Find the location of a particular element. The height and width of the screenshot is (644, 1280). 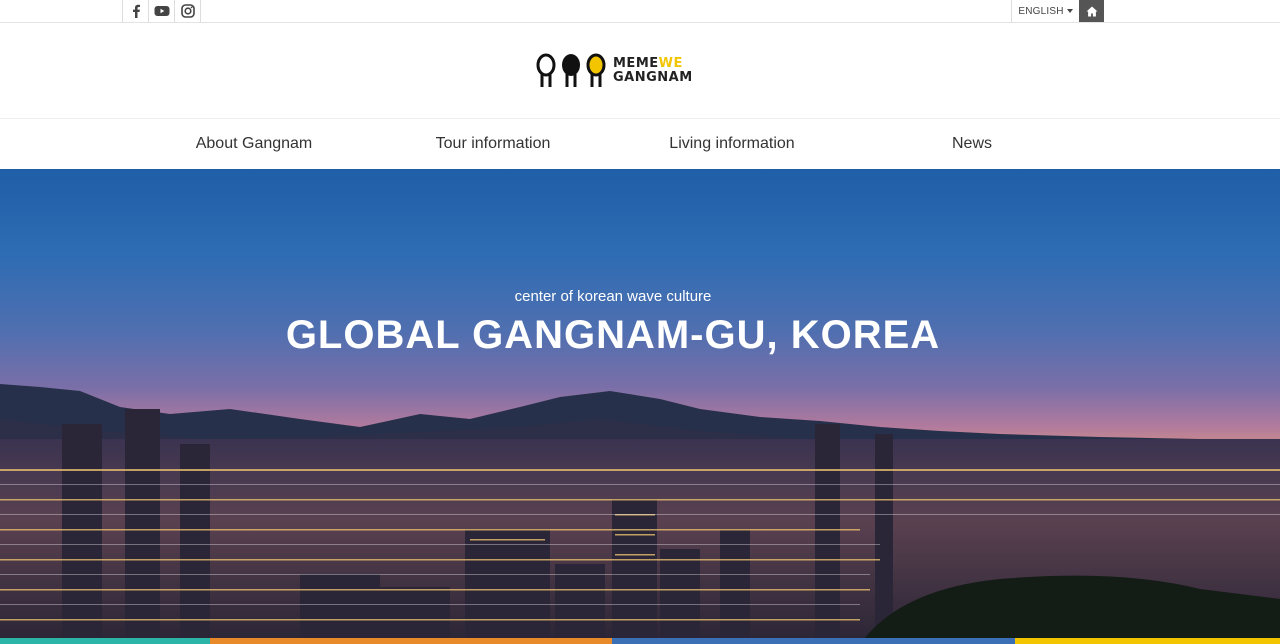

logo-text-meme: MEME is located at coordinates (636, 63).